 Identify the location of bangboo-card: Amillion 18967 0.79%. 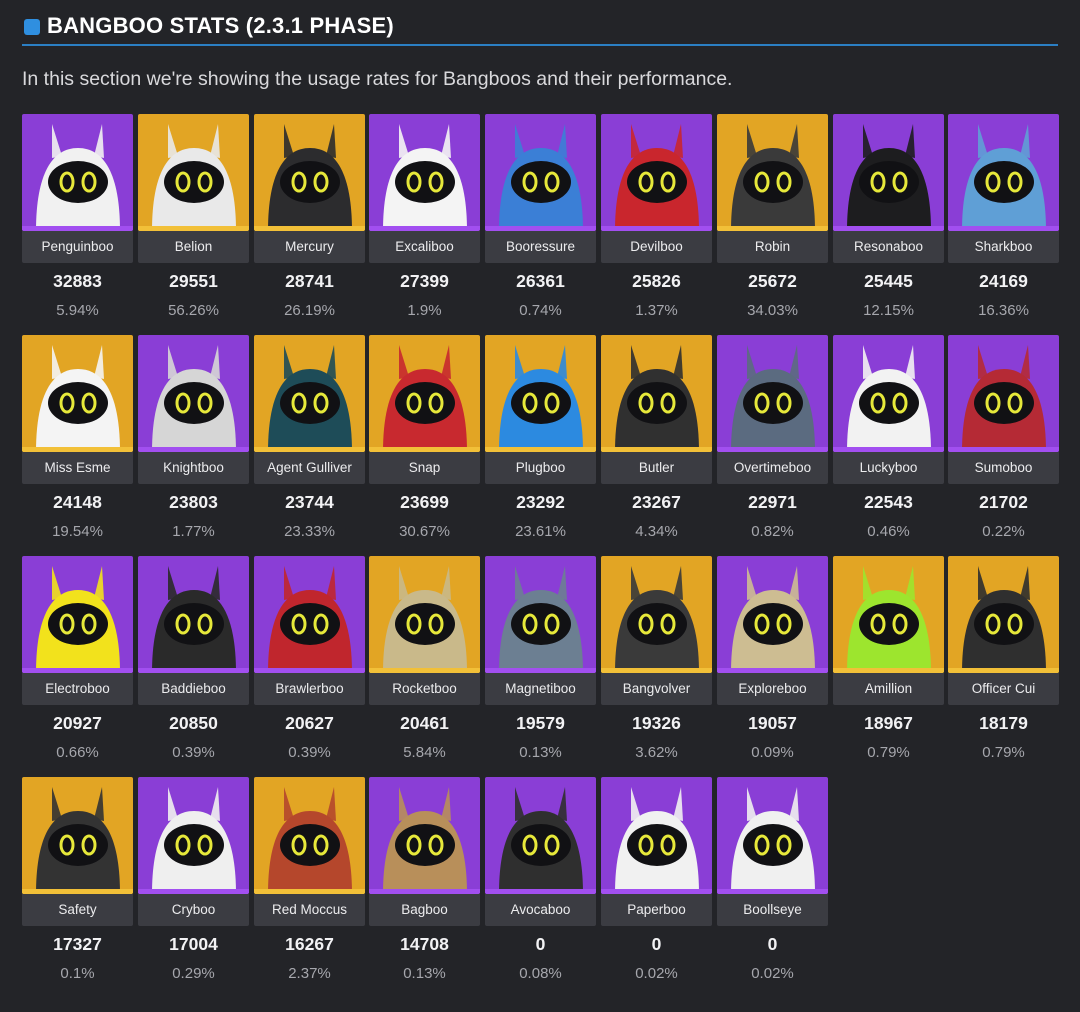
(888, 661).